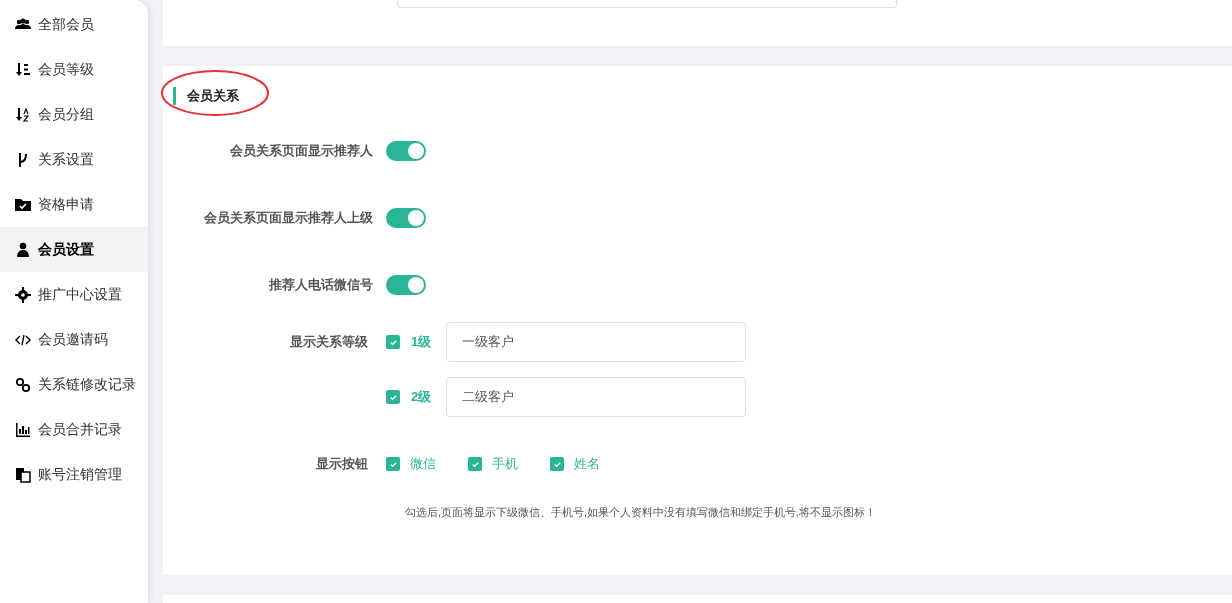  Describe the element at coordinates (596, 397) in the screenshot. I see `input-field: 二级客户` at that location.